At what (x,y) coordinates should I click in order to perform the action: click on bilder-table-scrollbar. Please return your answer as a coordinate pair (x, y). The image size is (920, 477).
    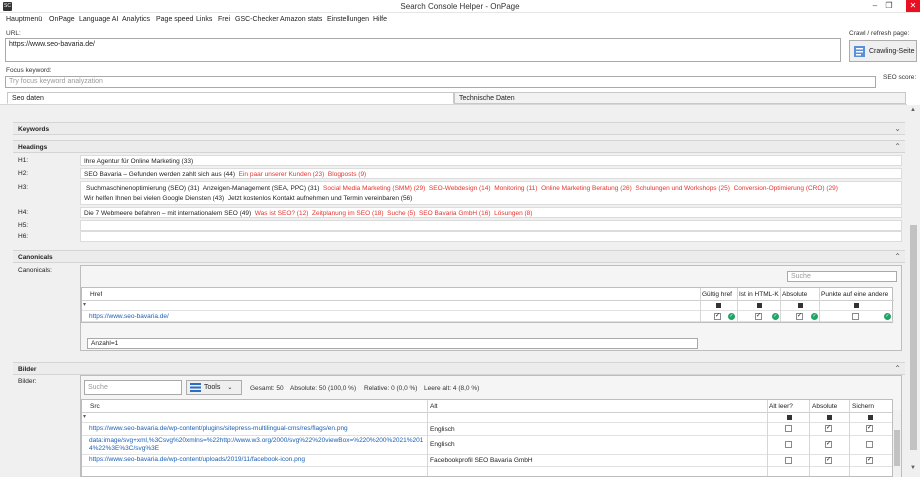
    Looking at the image, I should click on (897, 443).